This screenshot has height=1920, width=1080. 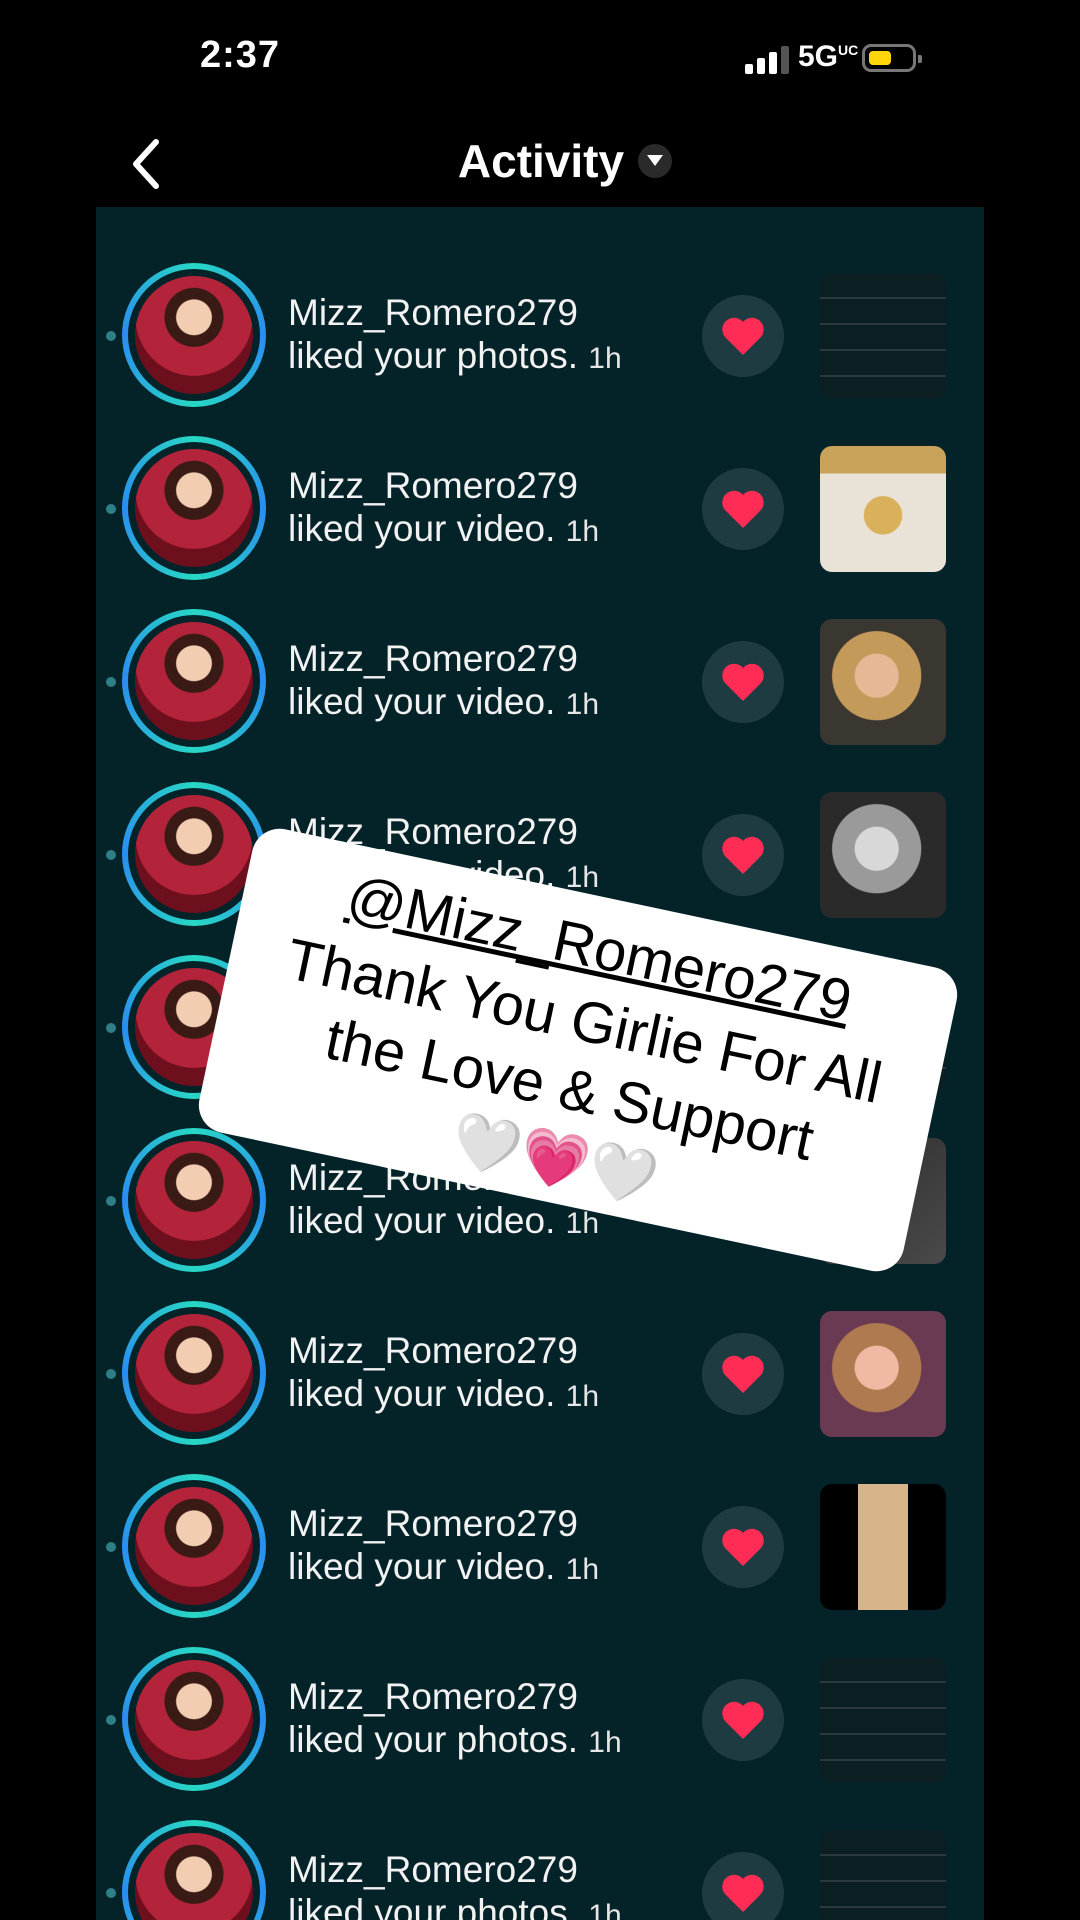 What do you see at coordinates (828, 56) in the screenshot?
I see `network-label: 5GUC` at bounding box center [828, 56].